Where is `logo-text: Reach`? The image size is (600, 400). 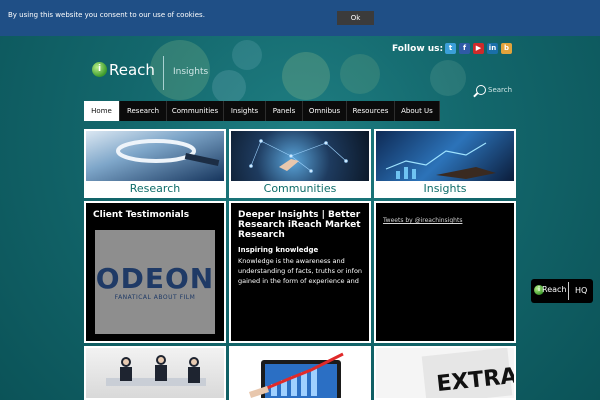 logo-text: Reach is located at coordinates (132, 70).